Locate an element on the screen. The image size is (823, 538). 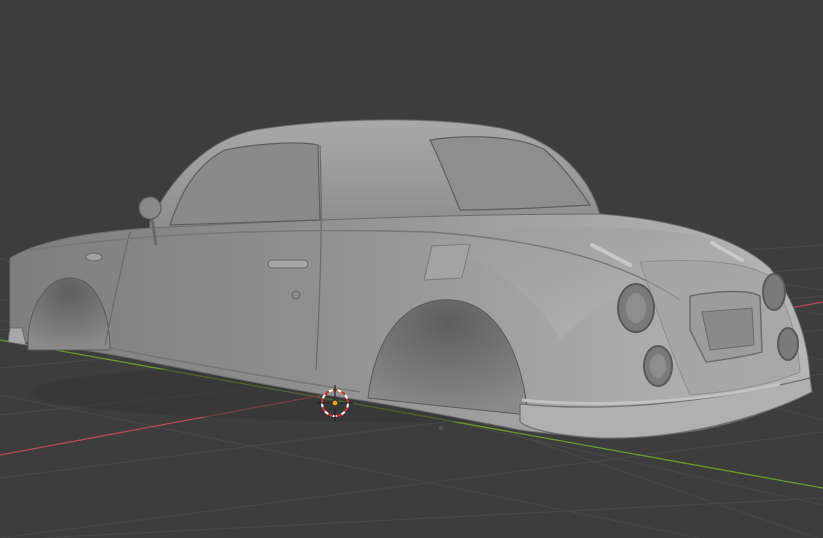
object-origin-icon is located at coordinates (335, 403).